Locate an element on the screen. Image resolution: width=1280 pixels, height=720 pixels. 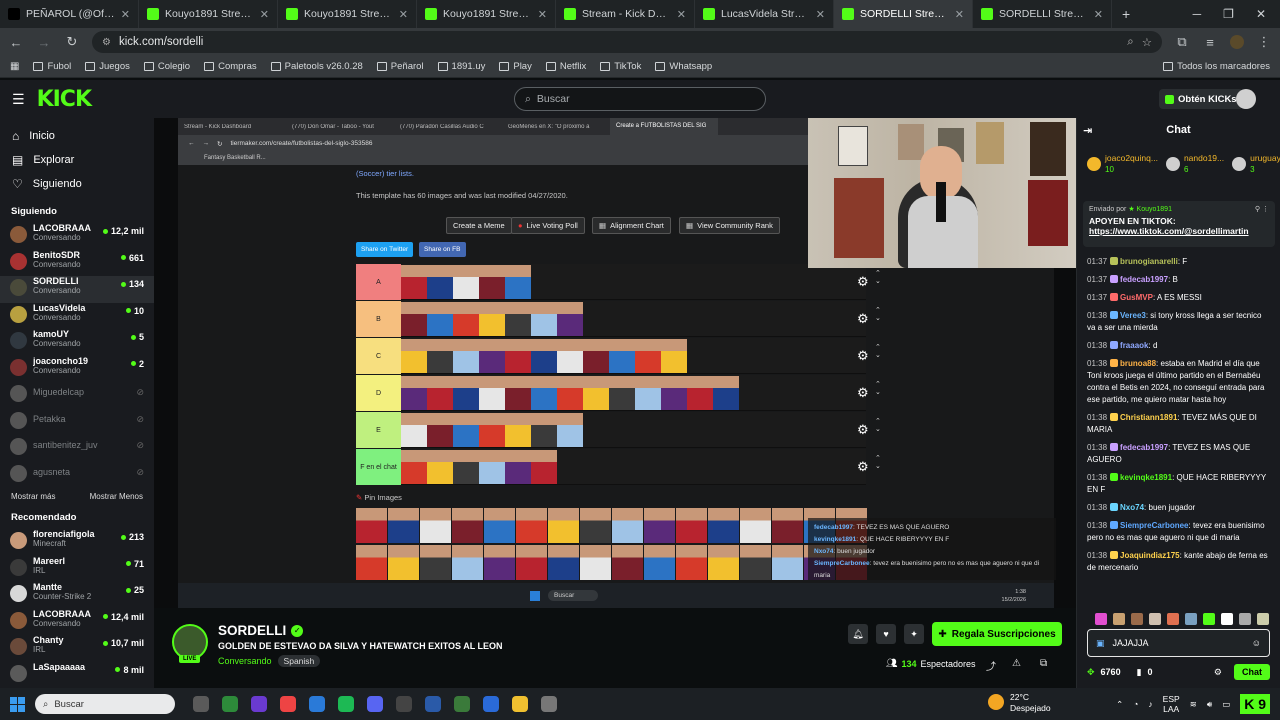
bookmark-item: Juegos is located at coordinates (107, 66).